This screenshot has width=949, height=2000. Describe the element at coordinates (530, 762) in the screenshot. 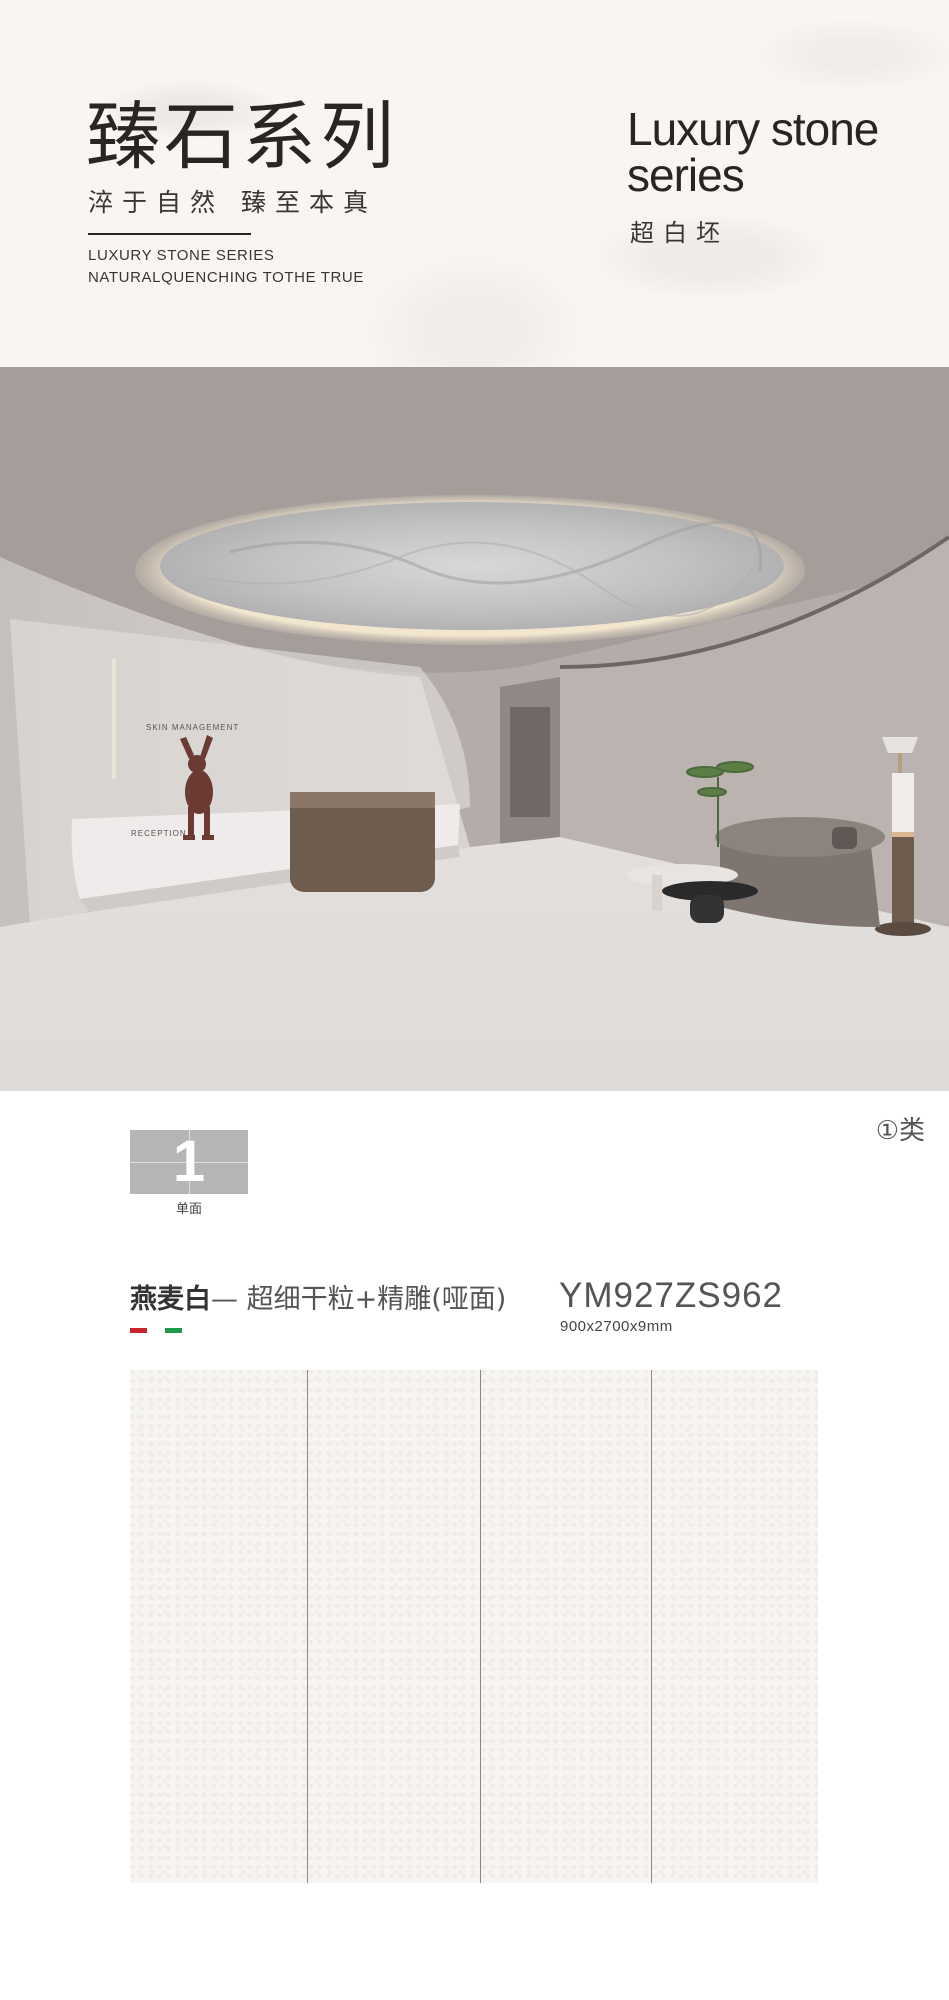

I see `shelf` at that location.